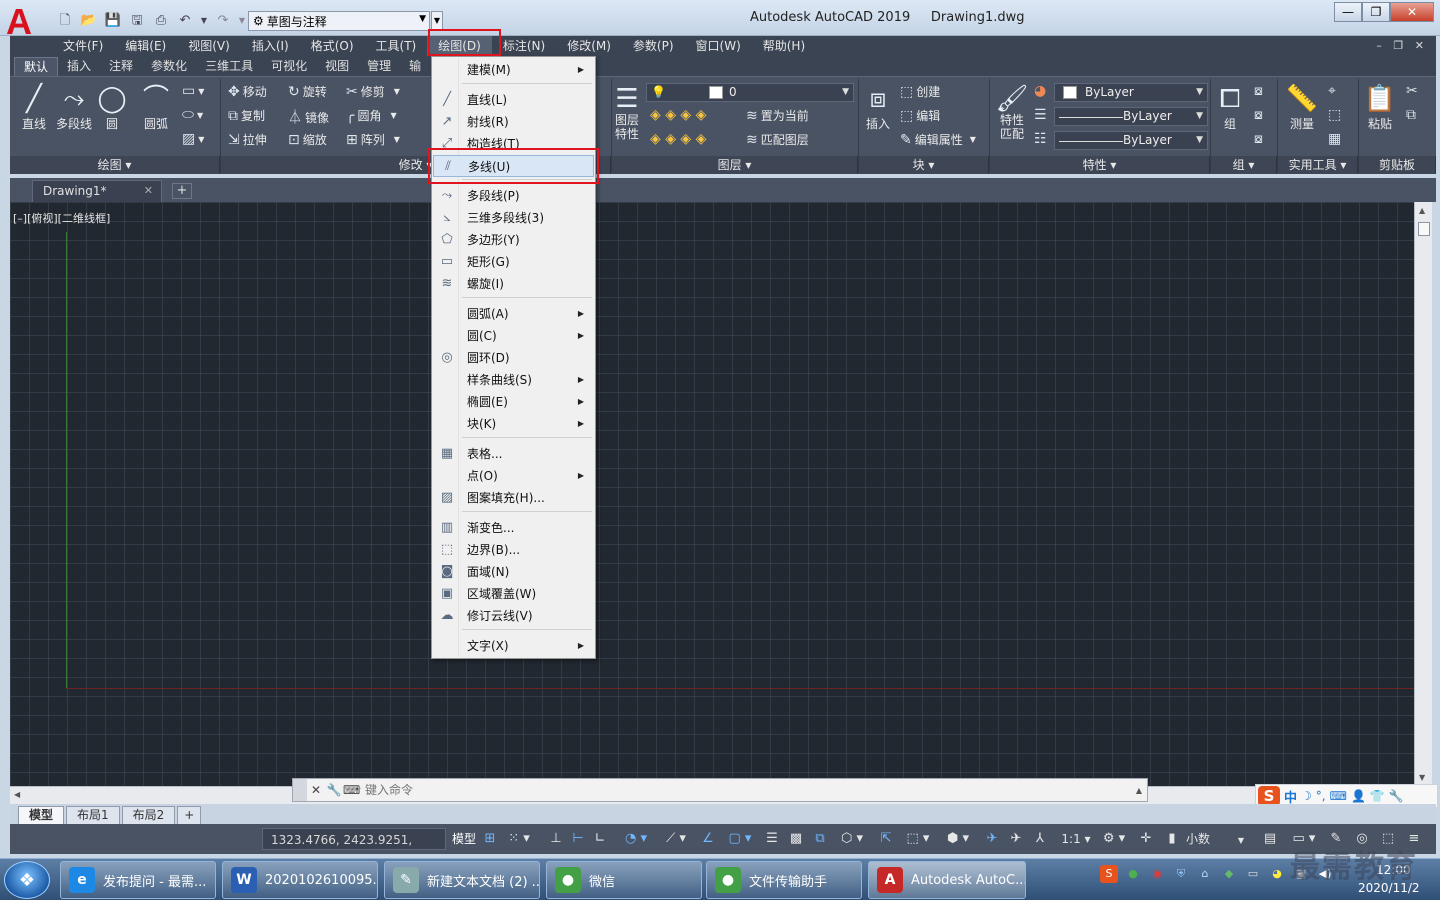 The height and width of the screenshot is (900, 1440). I want to click on draw-menu-item-1: ╱ 直线(L), so click(513, 100).